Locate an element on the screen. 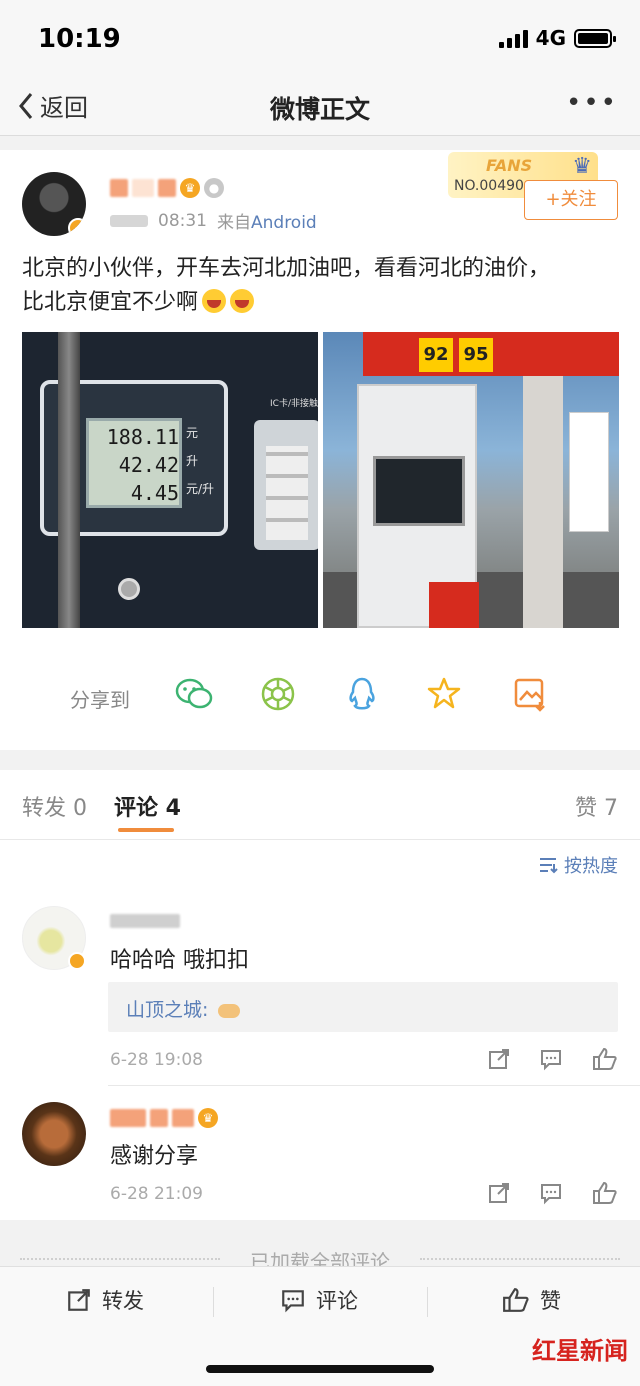  source-prefix: 来自 is located at coordinates (234, 223).